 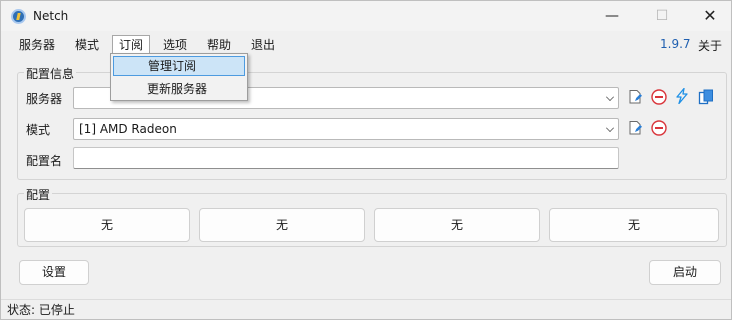 What do you see at coordinates (659, 128) in the screenshot?
I see `delete-mode-icon` at bounding box center [659, 128].